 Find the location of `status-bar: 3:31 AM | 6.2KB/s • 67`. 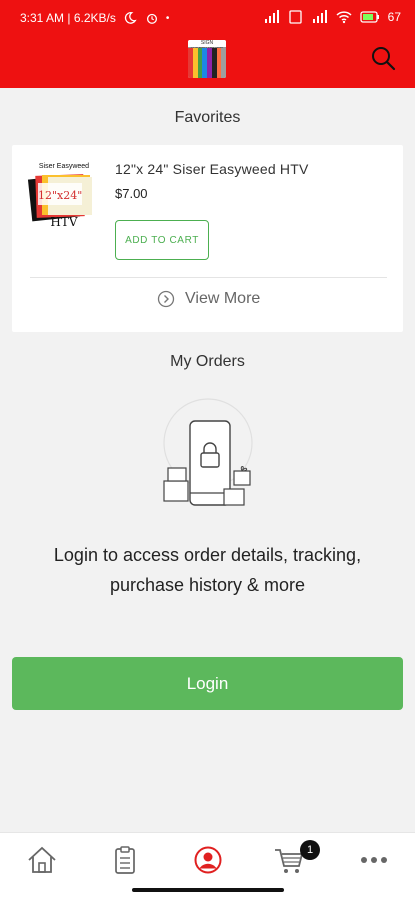

status-bar: 3:31 AM | 6.2KB/s • 67 is located at coordinates (207, 18).